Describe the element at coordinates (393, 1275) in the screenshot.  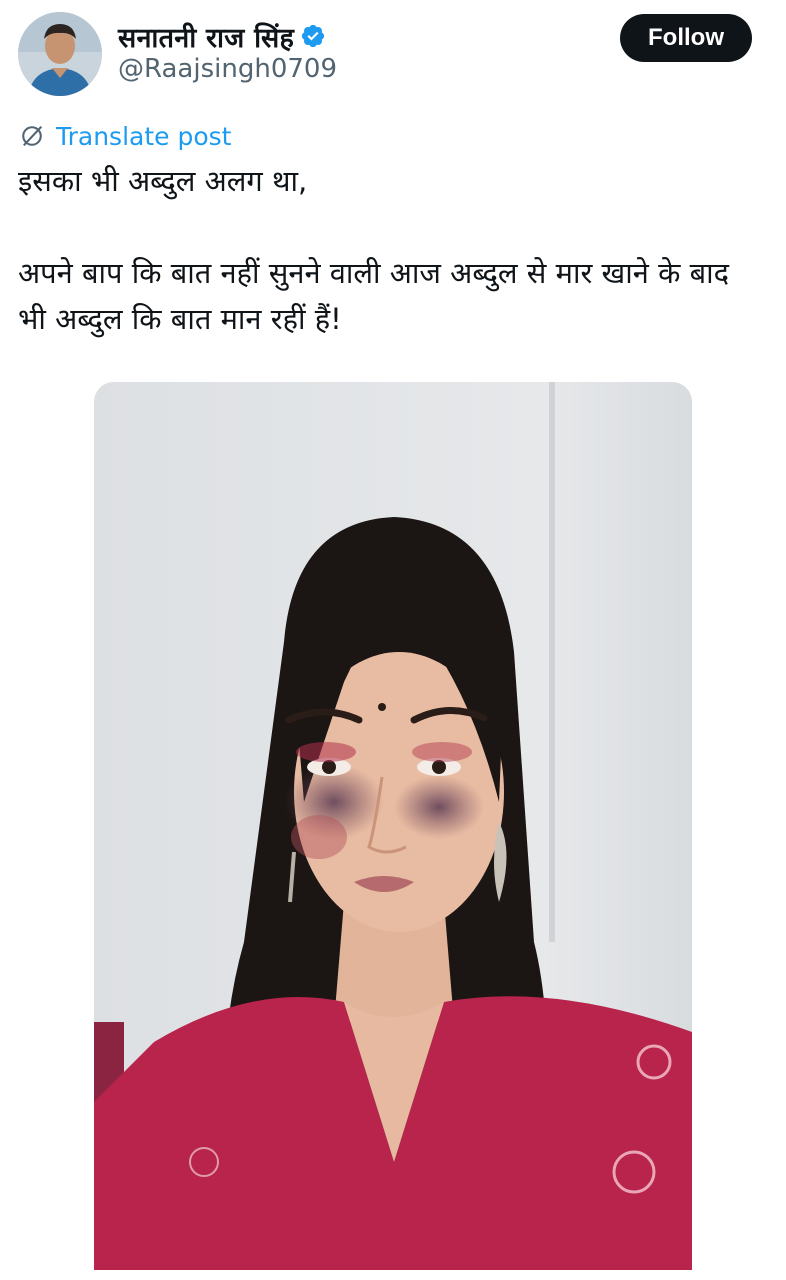
I see `divider` at that location.